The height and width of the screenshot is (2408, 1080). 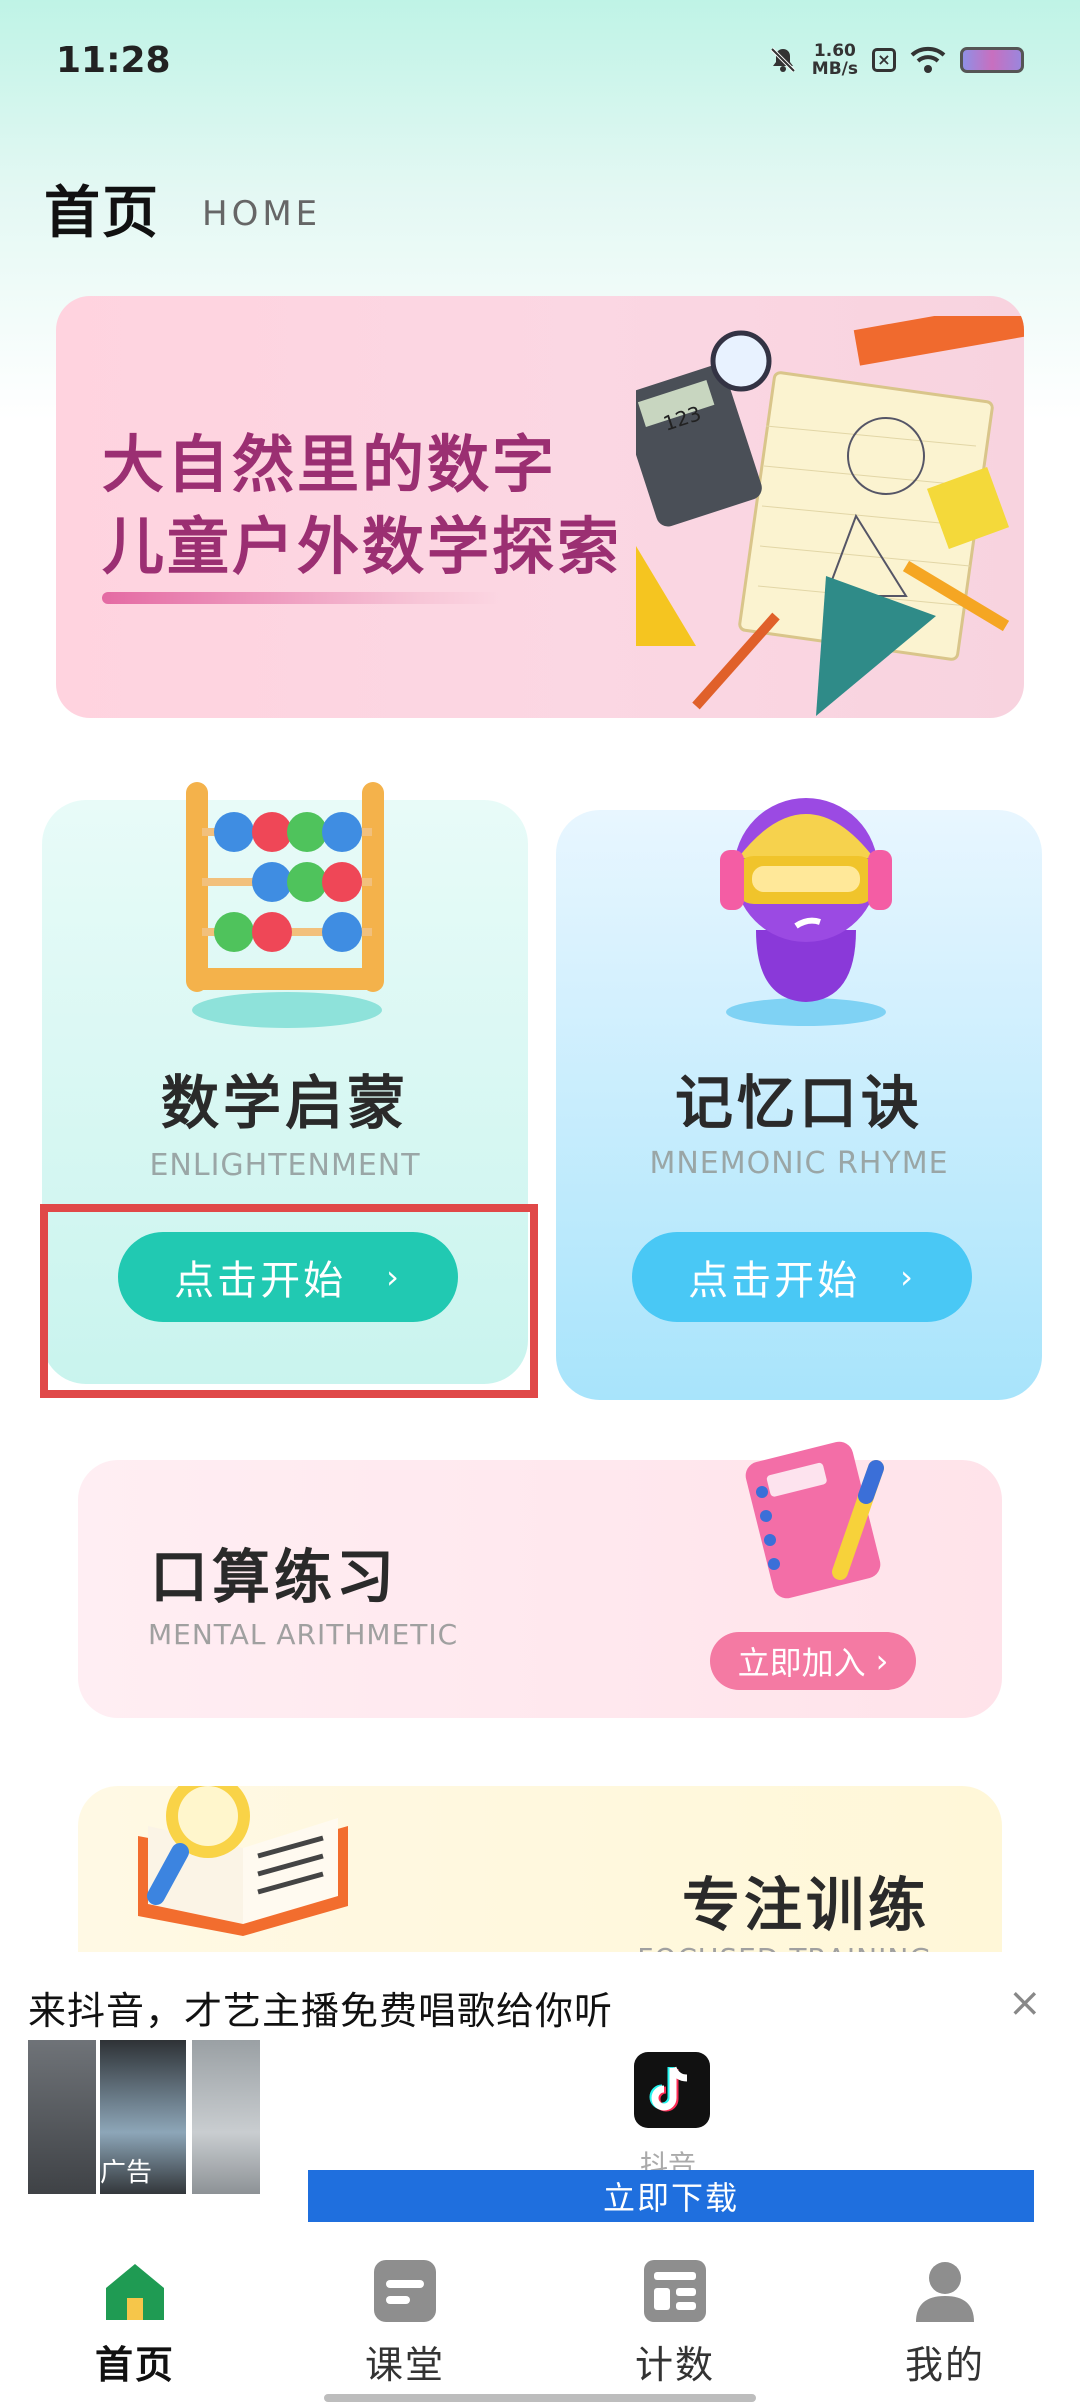 I want to click on home-icon, so click(x=135, y=2292).